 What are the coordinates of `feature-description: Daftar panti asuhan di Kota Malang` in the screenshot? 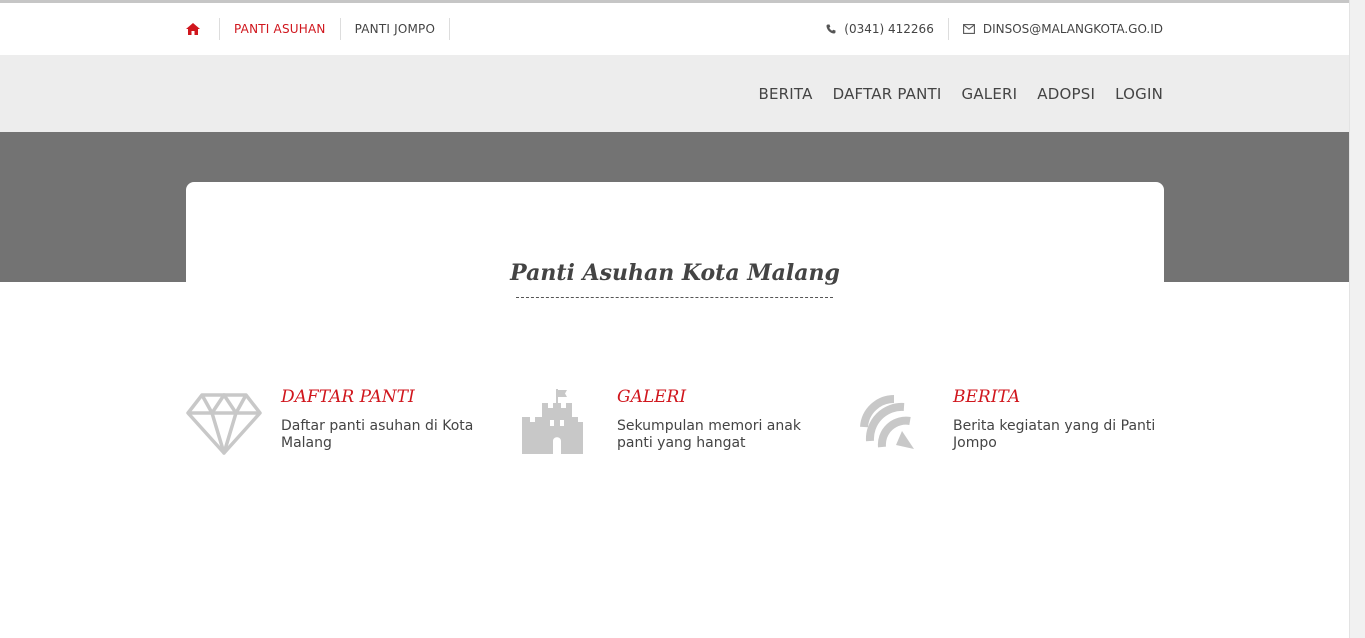 It's located at (377, 434).